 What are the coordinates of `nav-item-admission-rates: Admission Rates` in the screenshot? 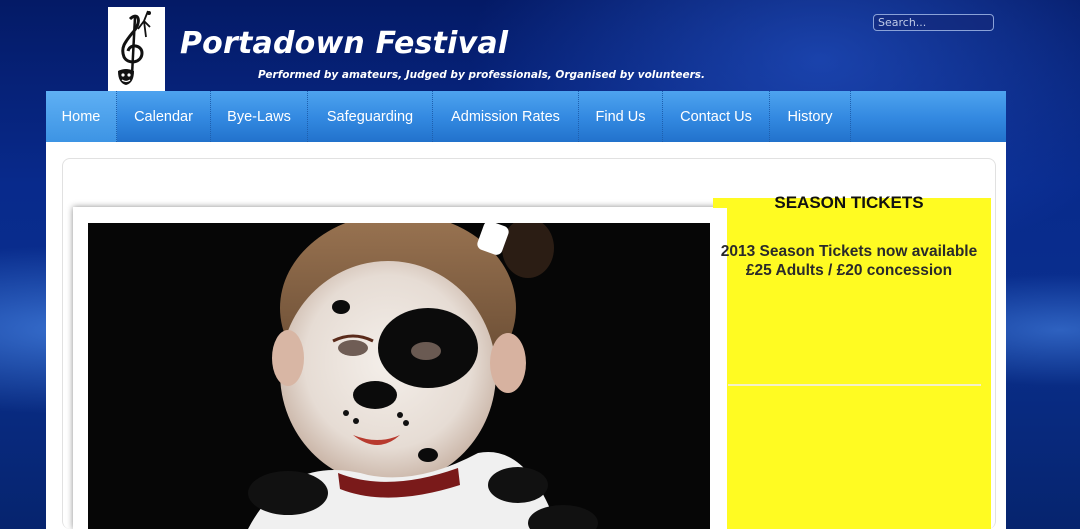 It's located at (506, 116).